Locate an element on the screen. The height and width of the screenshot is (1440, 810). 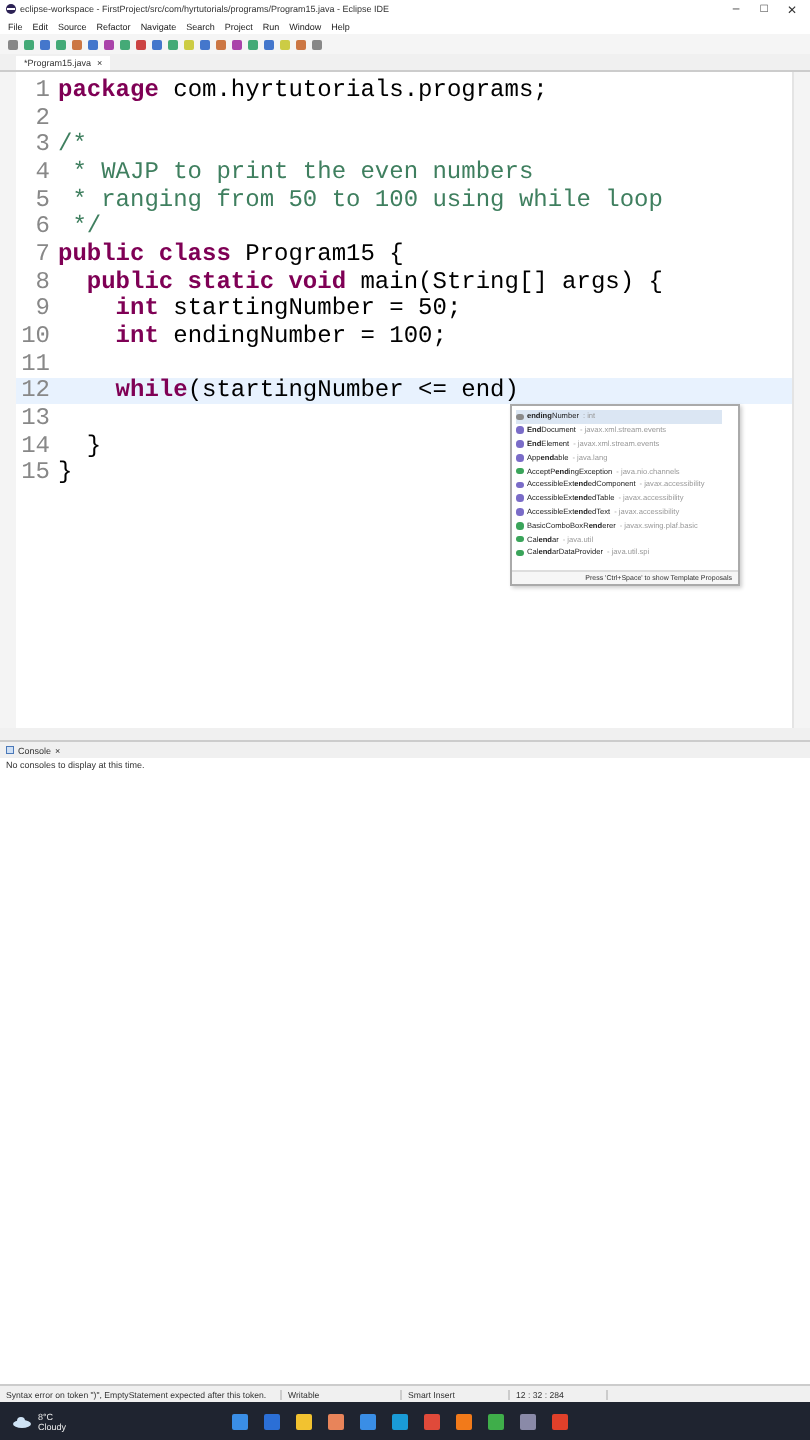
code-line: /* is located at coordinates (72, 144).